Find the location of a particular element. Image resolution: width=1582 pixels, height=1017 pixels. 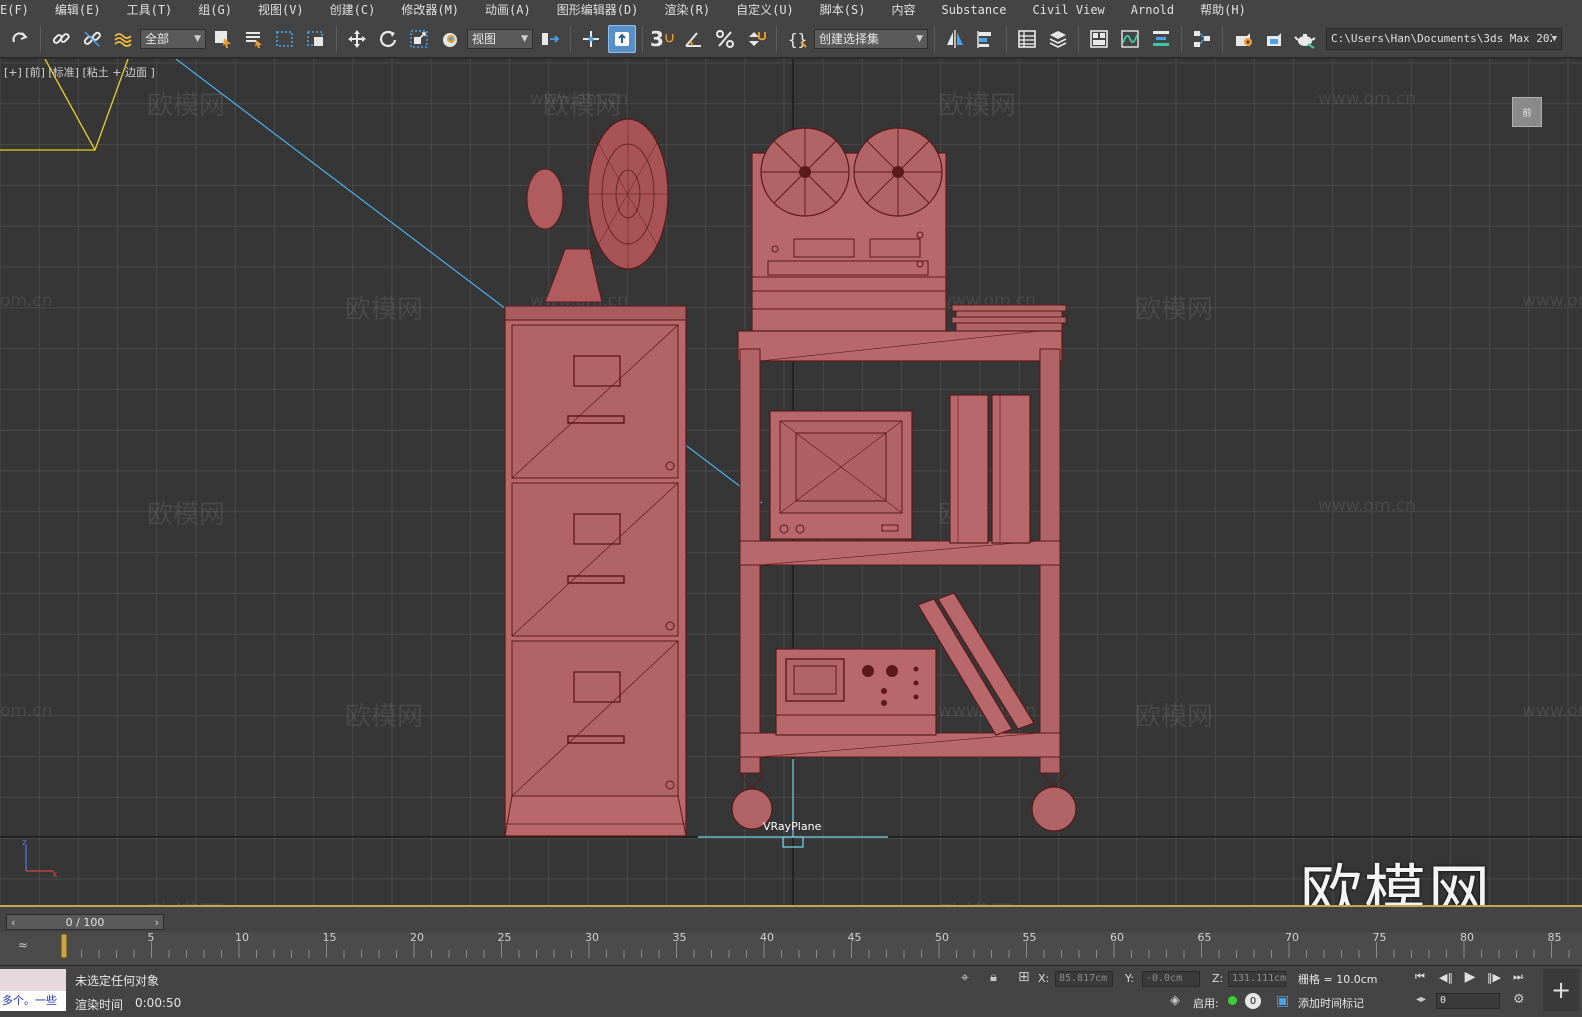

time-tag-icon: ▣ is located at coordinates (1282, 1001).